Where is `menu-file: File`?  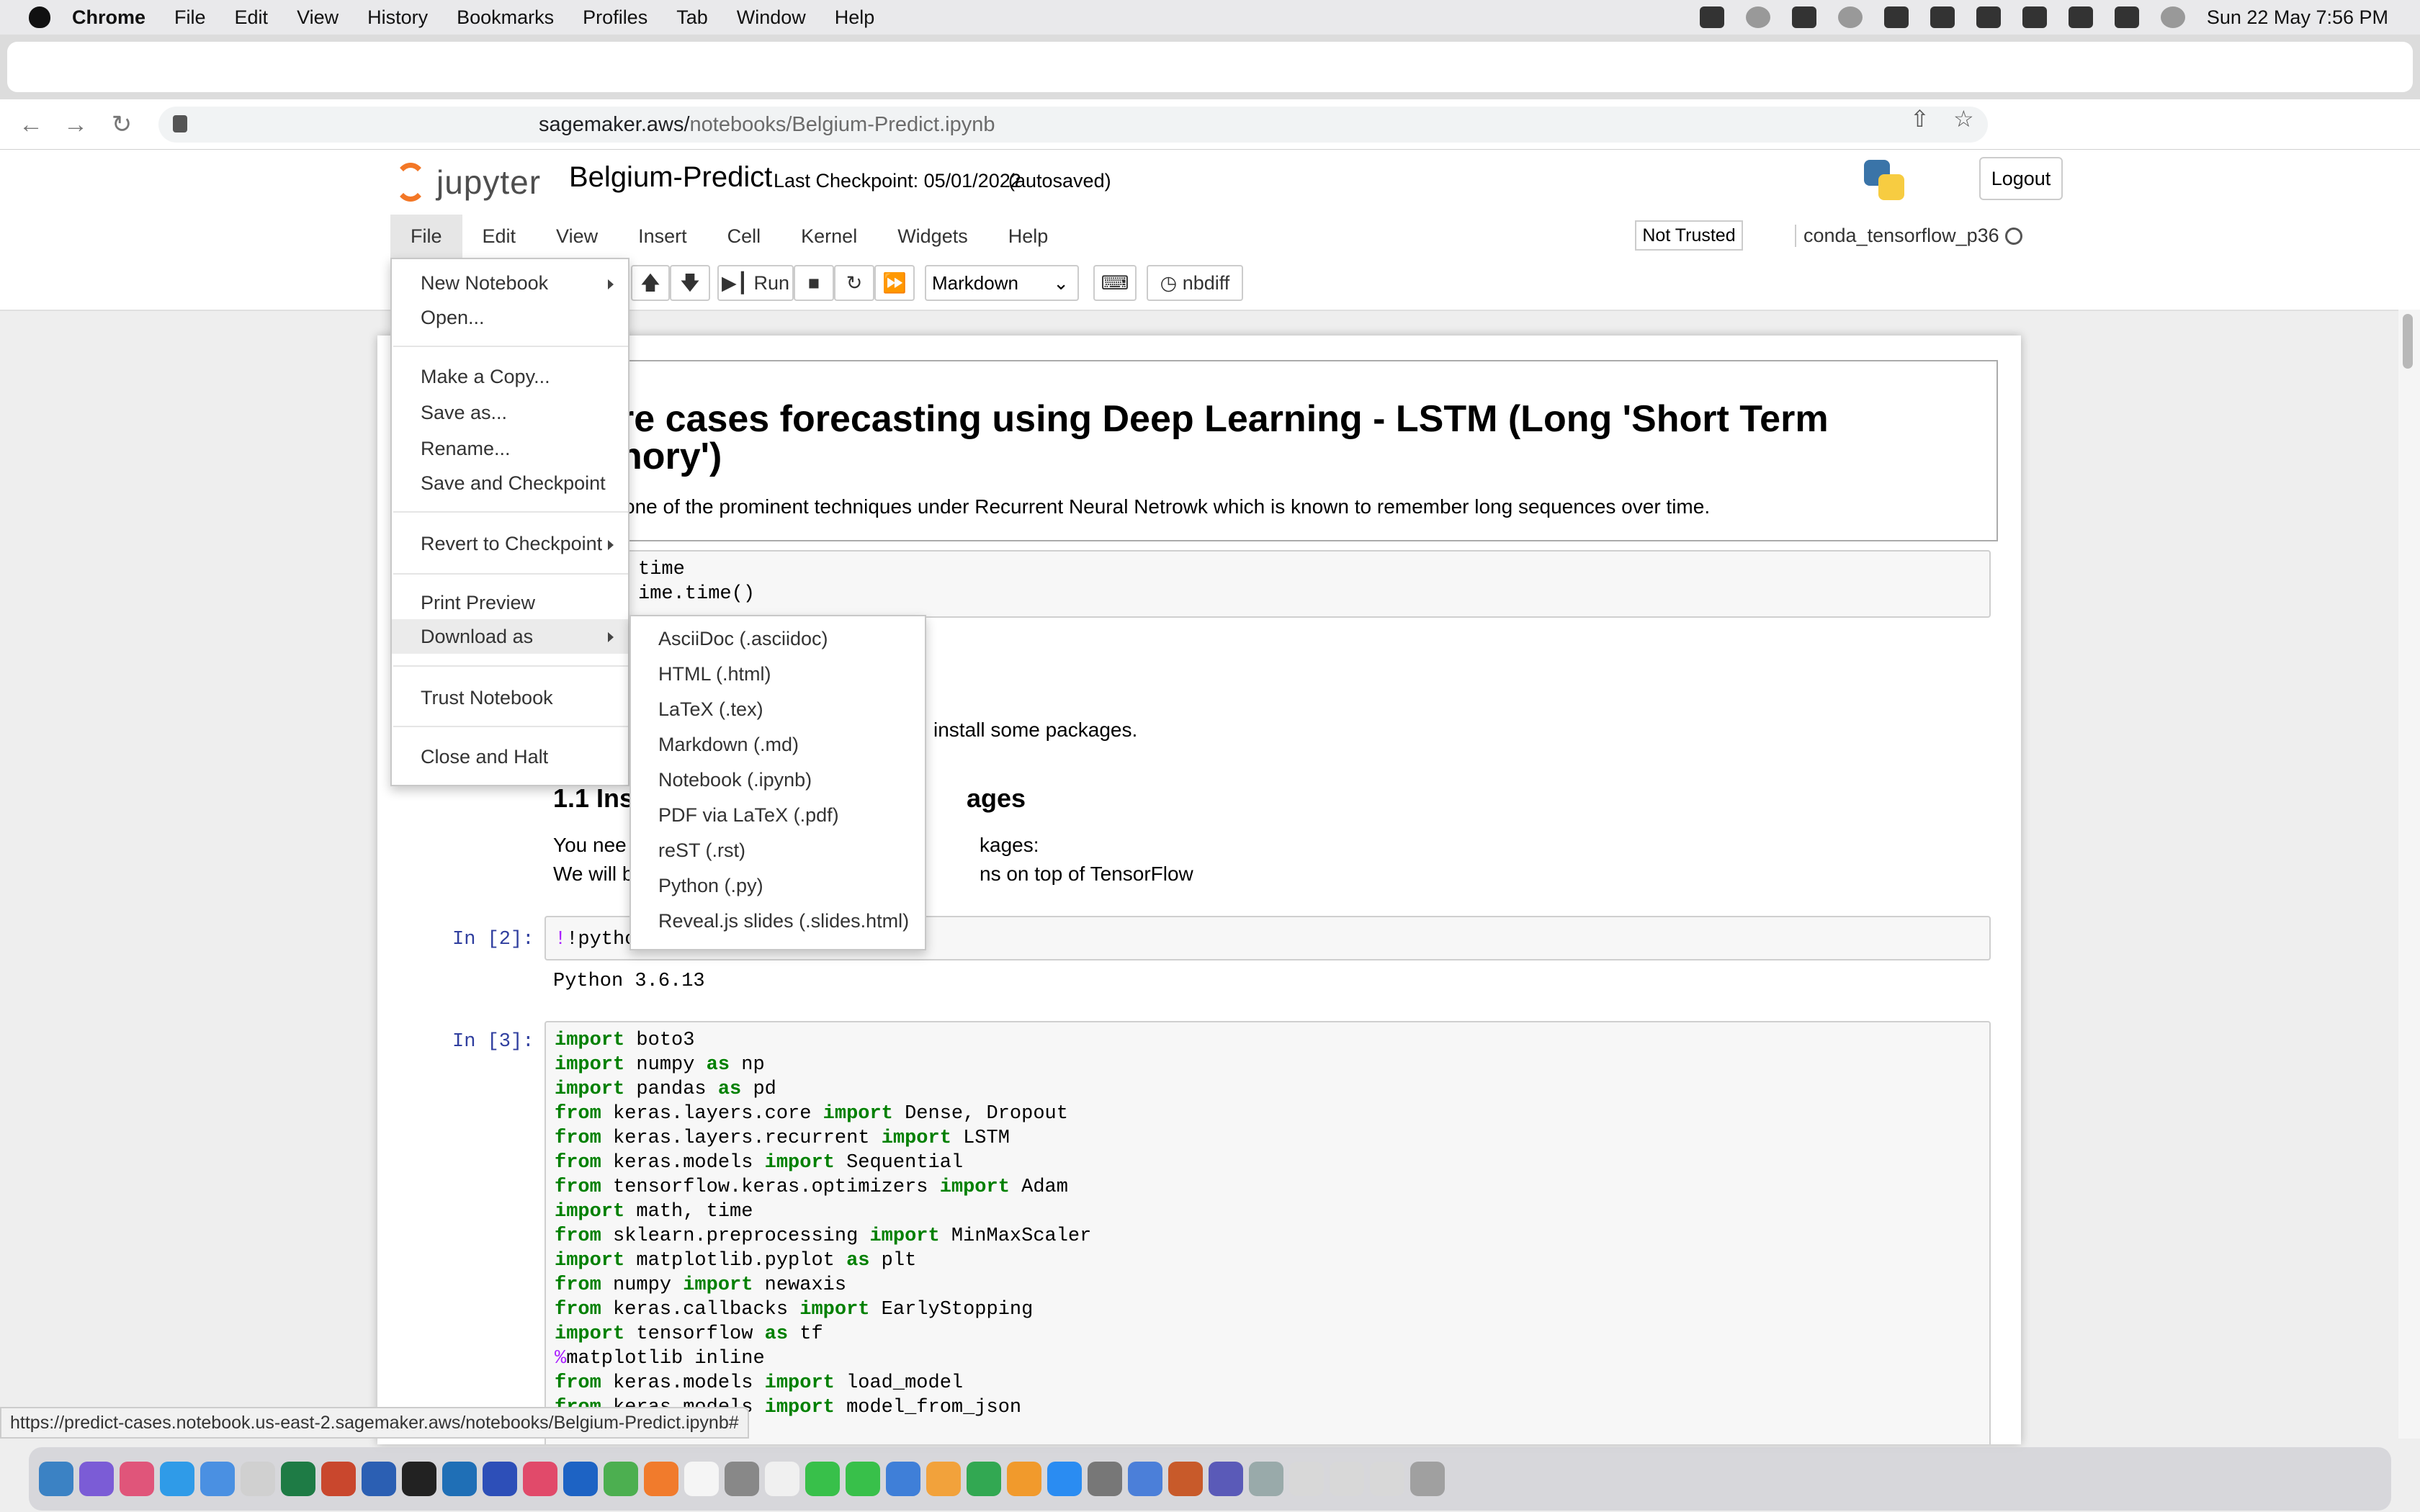 menu-file: File is located at coordinates (190, 17).